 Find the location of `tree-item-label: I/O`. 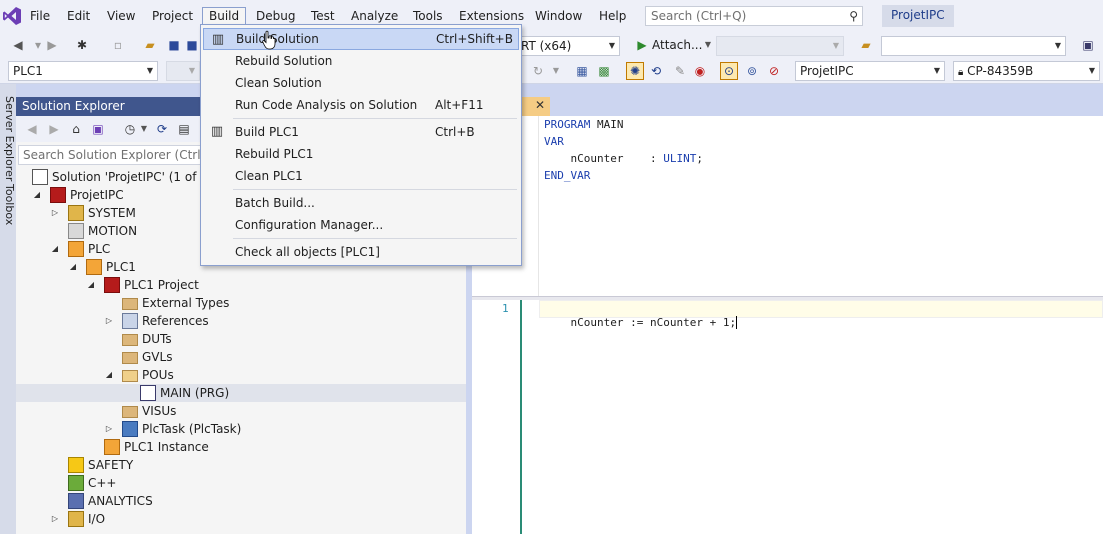

tree-item-label: I/O is located at coordinates (97, 519).